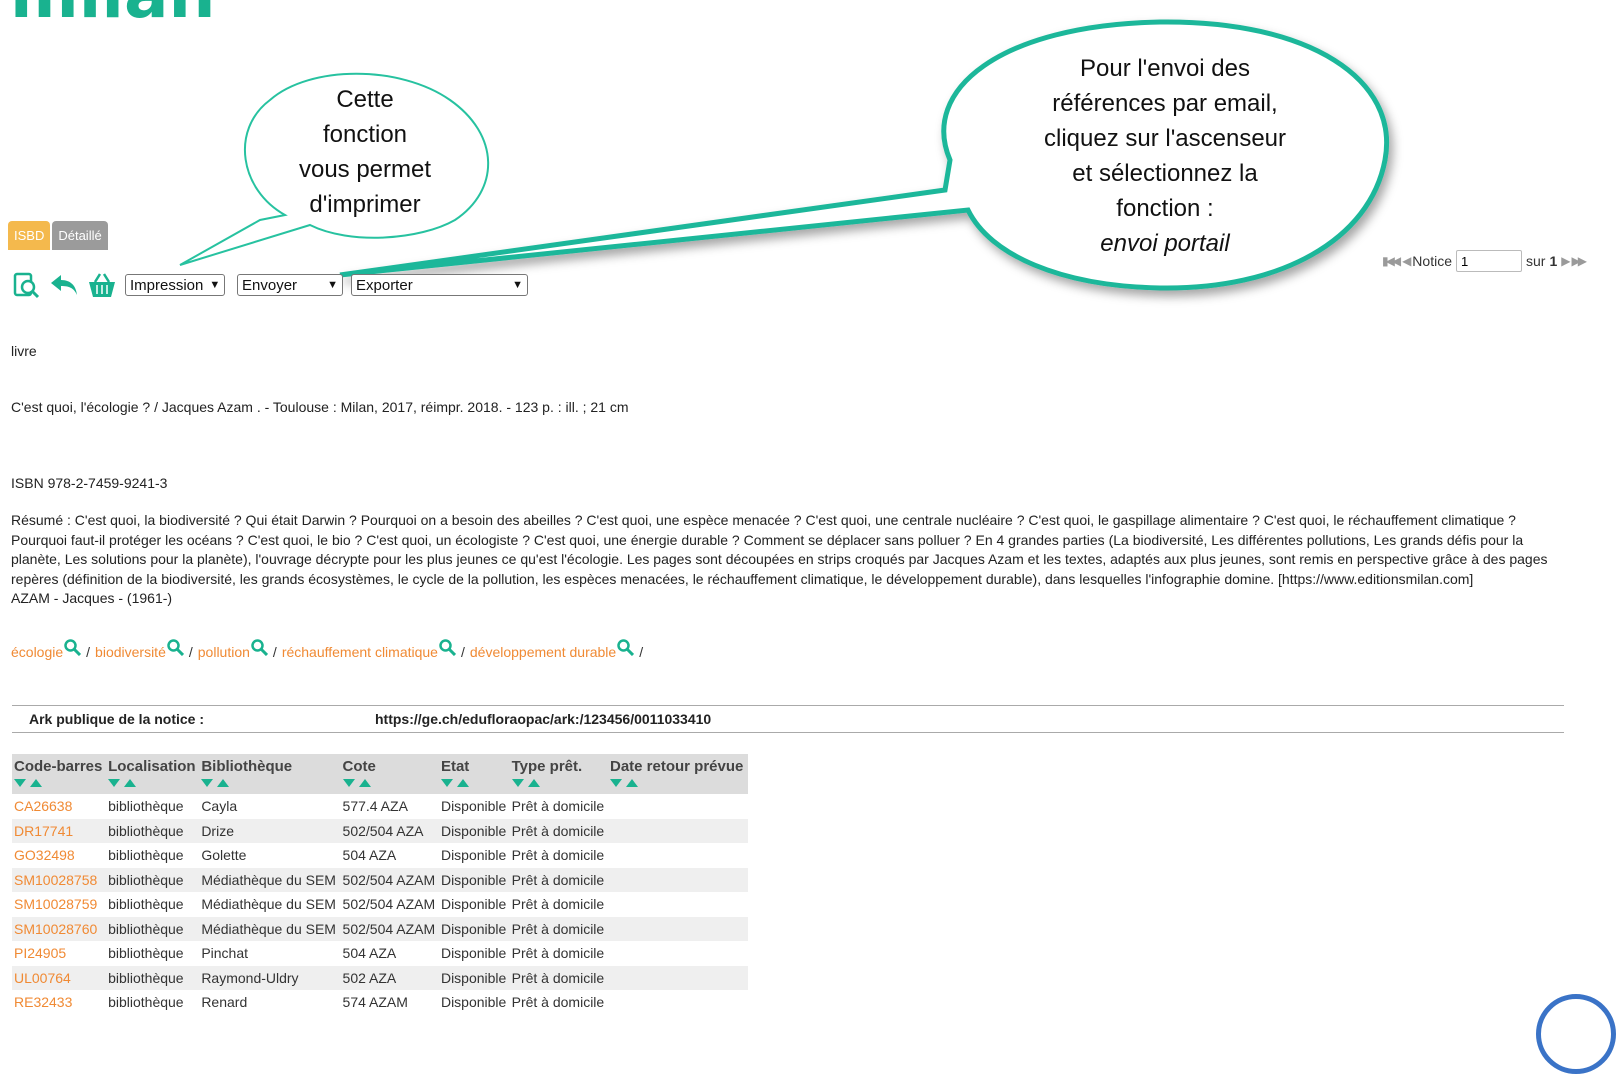 The width and height of the screenshot is (1616, 1074). I want to click on pager-label: Notice, so click(1432, 261).